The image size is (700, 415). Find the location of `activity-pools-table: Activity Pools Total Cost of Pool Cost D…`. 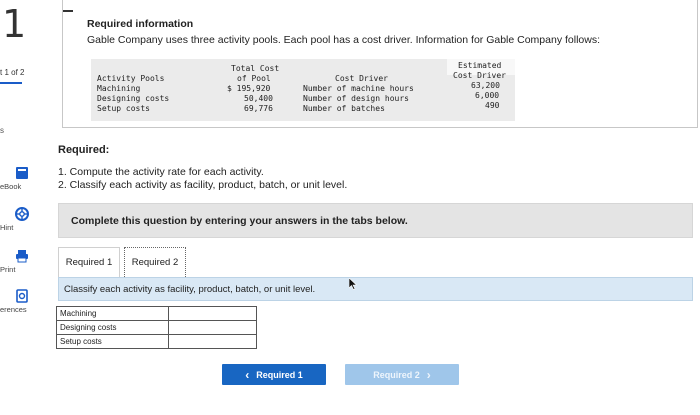

activity-pools-table: Activity Pools Total Cost of Pool Cost D… is located at coordinates (303, 90).